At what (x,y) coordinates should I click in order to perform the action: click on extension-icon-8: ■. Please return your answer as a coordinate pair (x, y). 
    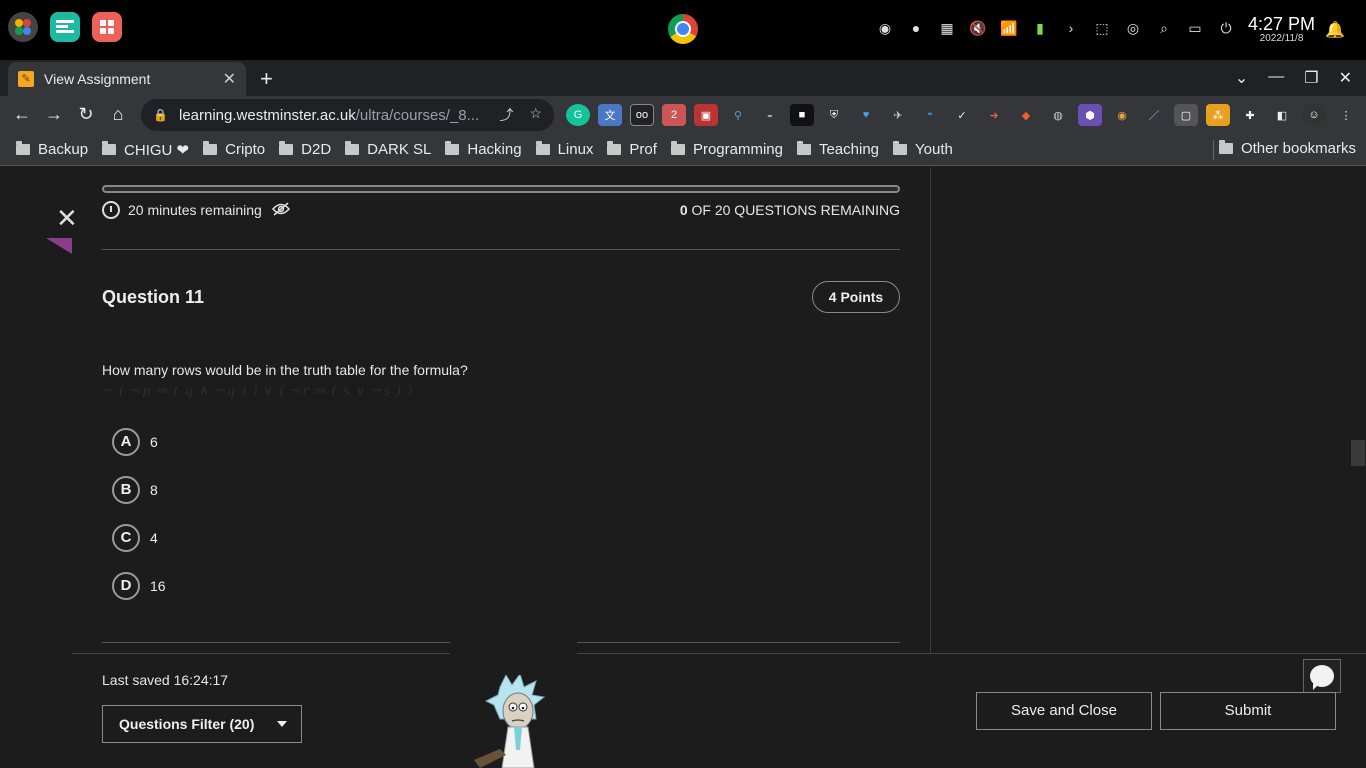
    Looking at the image, I should click on (802, 115).